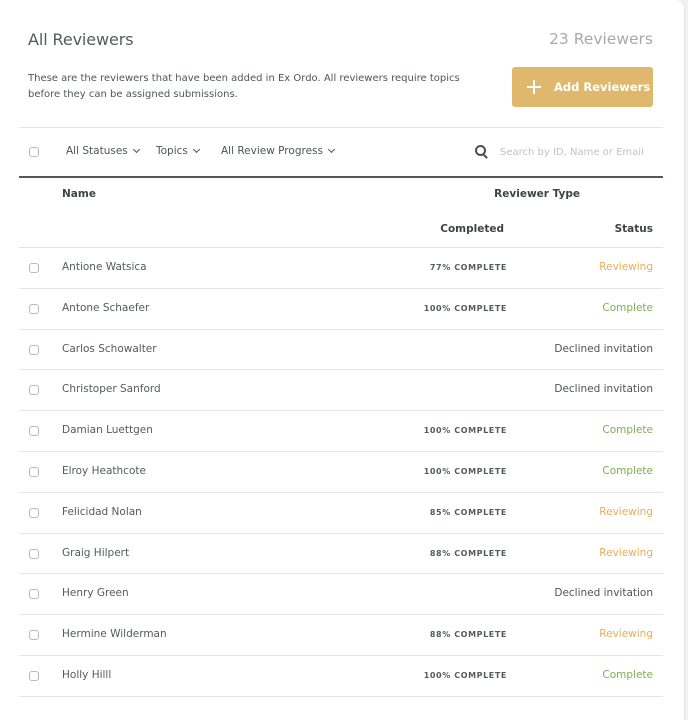  What do you see at coordinates (109, 349) in the screenshot?
I see `reviewer-name: Carlos Schowalter` at bounding box center [109, 349].